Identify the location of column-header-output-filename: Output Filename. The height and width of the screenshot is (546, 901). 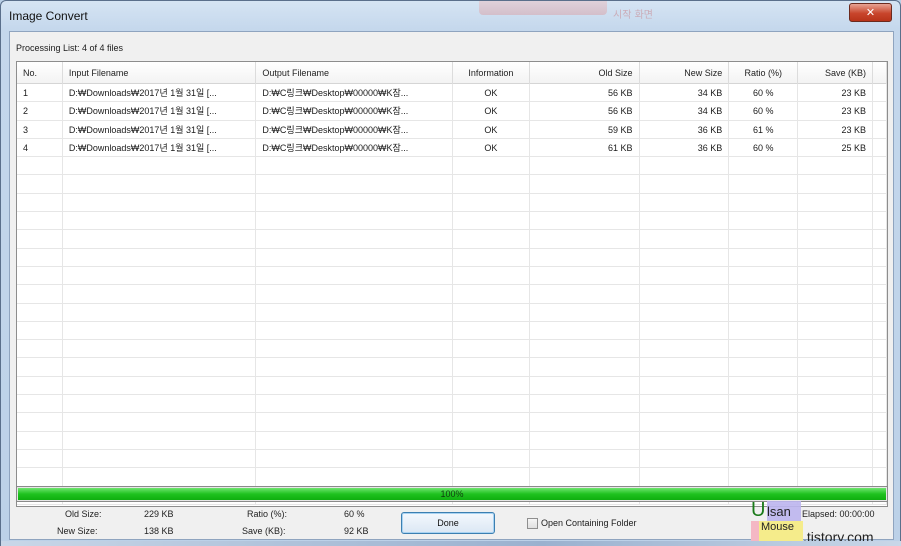
(354, 73).